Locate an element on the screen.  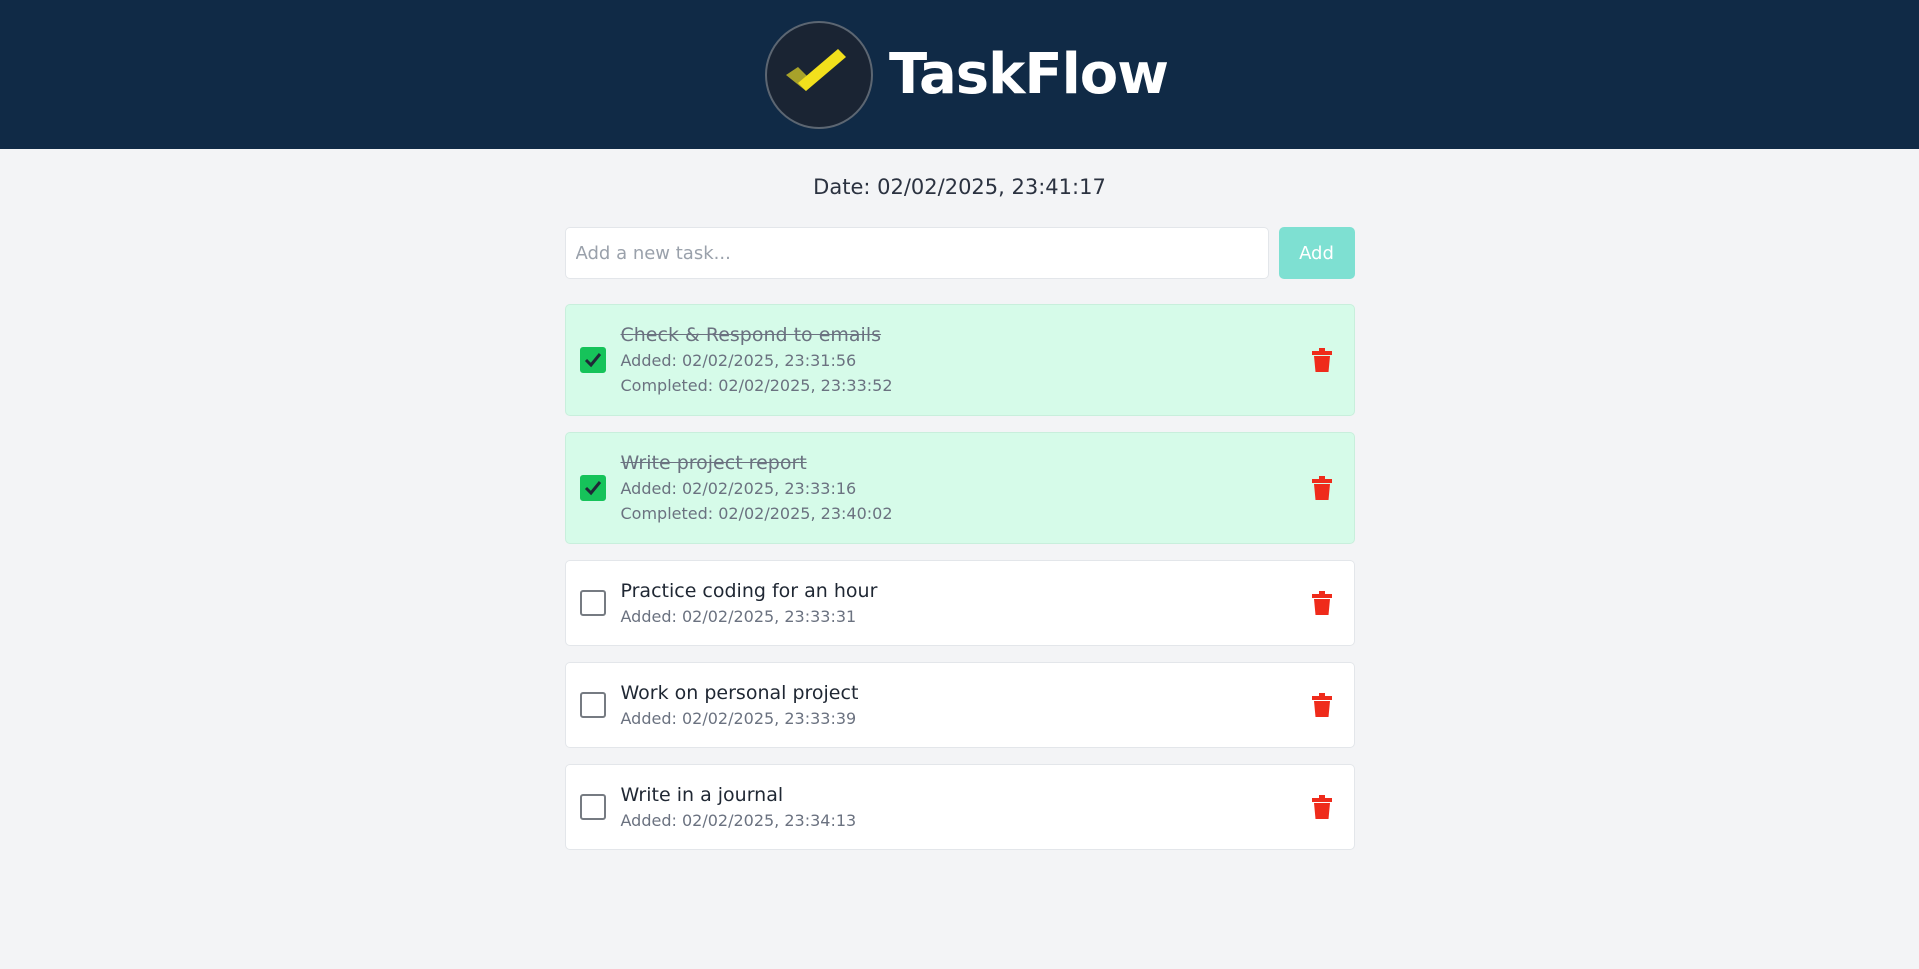
add-task-button: Add is located at coordinates (1316, 253).